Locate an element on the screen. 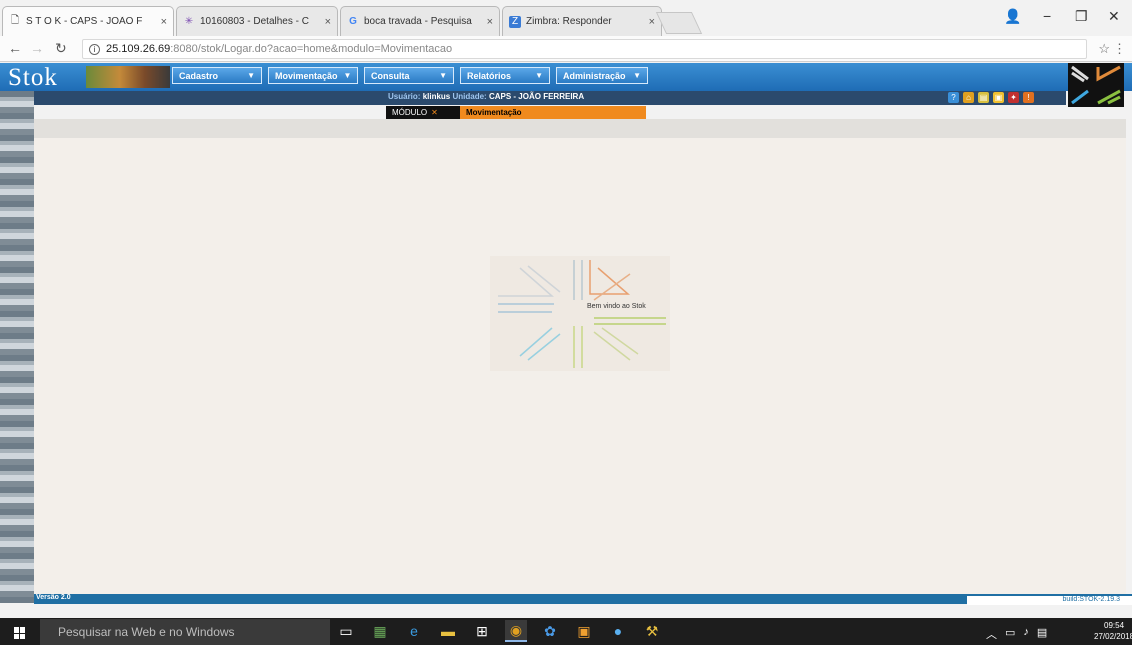 This screenshot has height=645, width=1132. google-icon: G is located at coordinates (353, 21).